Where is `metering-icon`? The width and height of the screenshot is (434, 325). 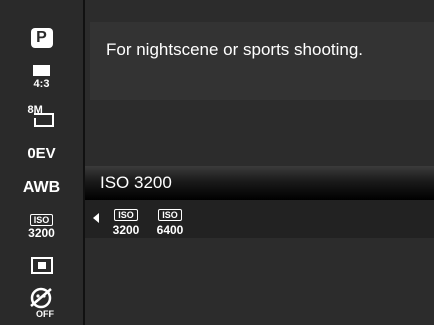
metering-icon is located at coordinates (41, 265).